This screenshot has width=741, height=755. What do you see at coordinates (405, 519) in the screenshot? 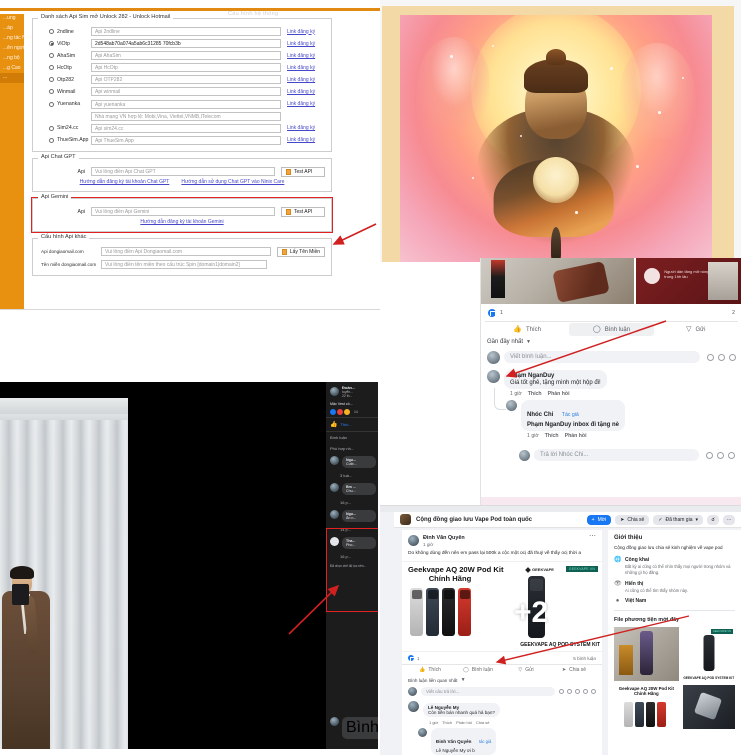
I see `group-avatar` at bounding box center [405, 519].